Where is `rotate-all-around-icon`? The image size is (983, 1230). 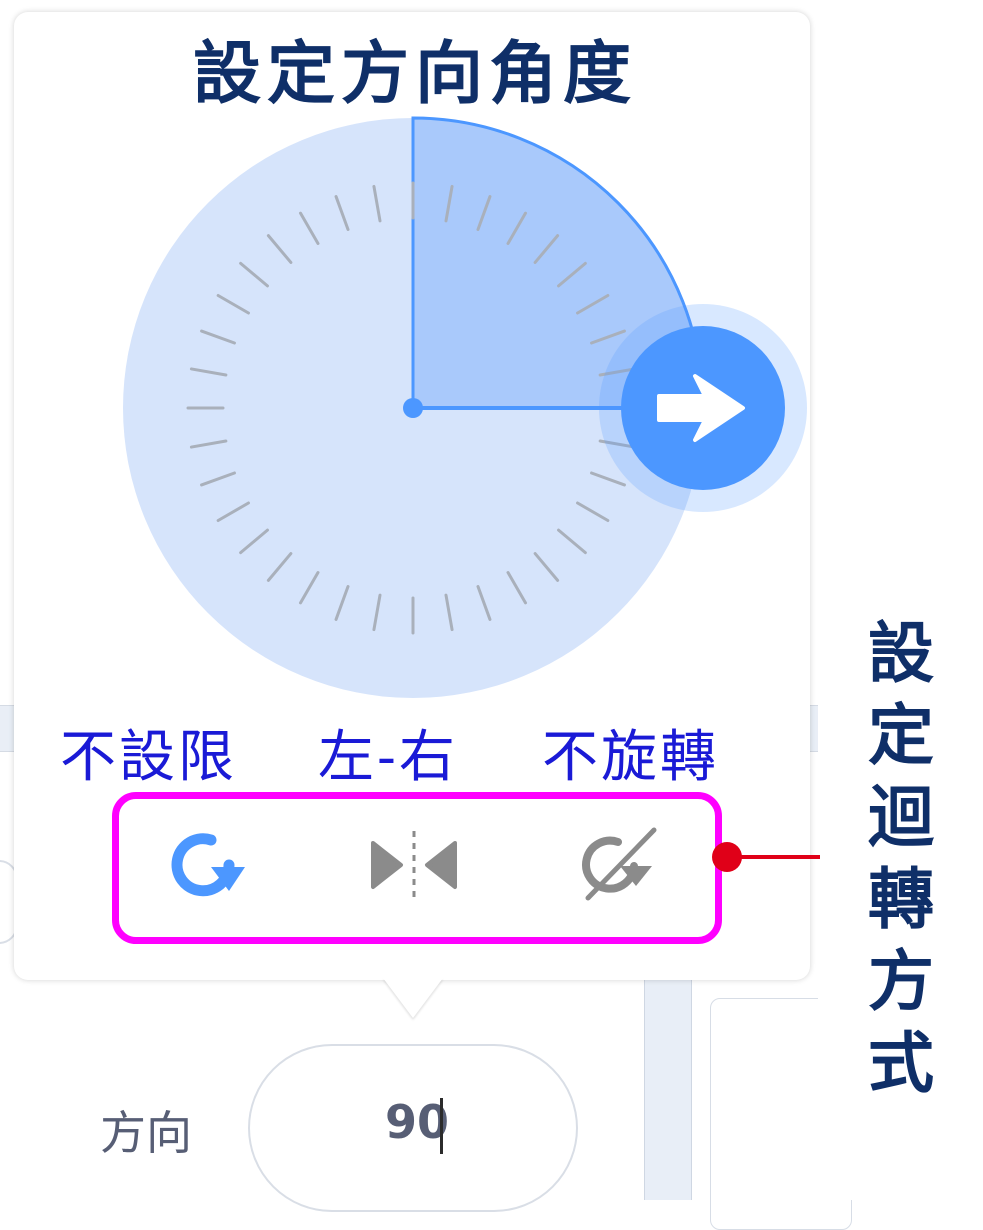
rotate-all-around-icon is located at coordinates (208, 865).